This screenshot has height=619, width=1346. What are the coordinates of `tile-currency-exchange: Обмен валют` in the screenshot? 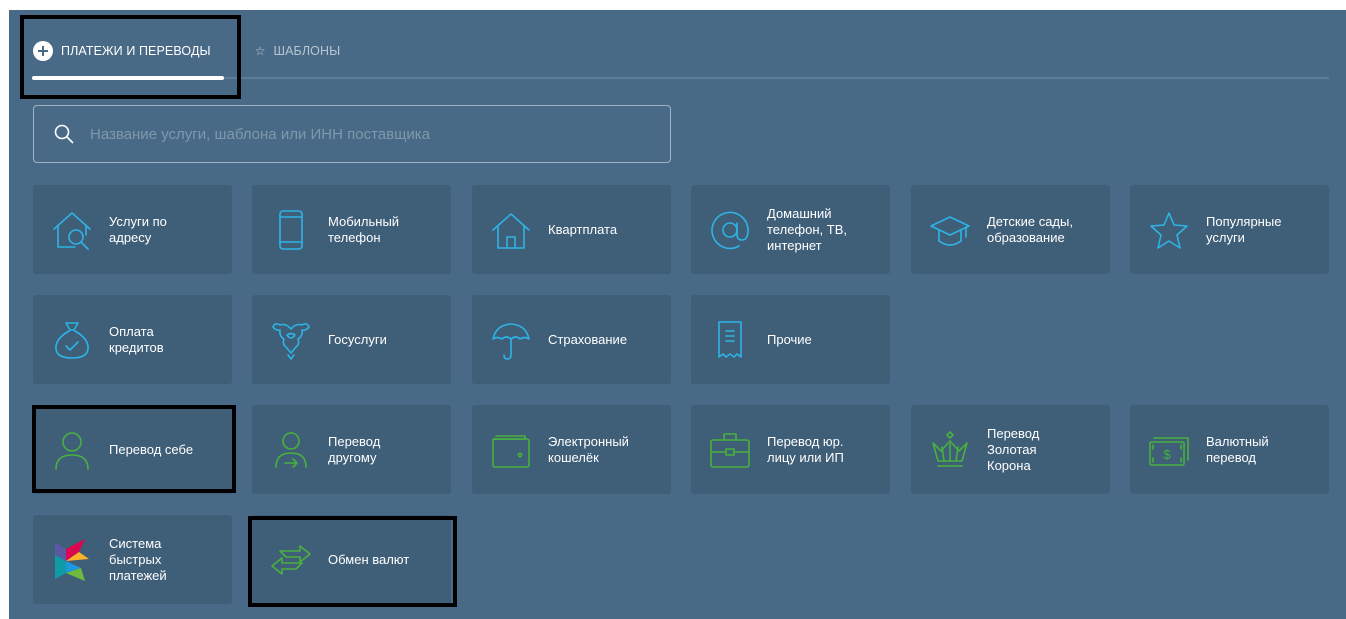 It's located at (351, 559).